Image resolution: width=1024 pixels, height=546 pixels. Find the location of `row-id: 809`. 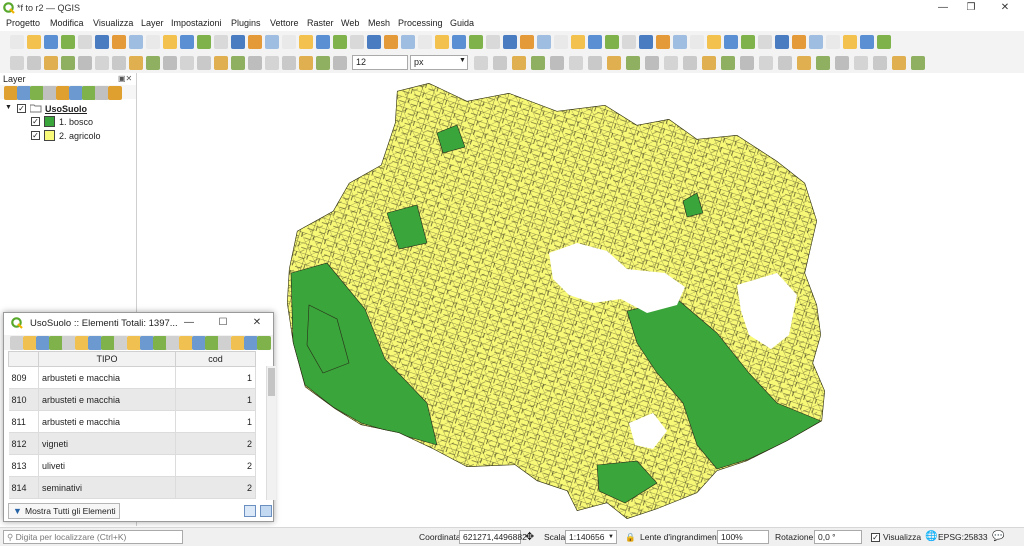

row-id: 809 is located at coordinates (23, 377).